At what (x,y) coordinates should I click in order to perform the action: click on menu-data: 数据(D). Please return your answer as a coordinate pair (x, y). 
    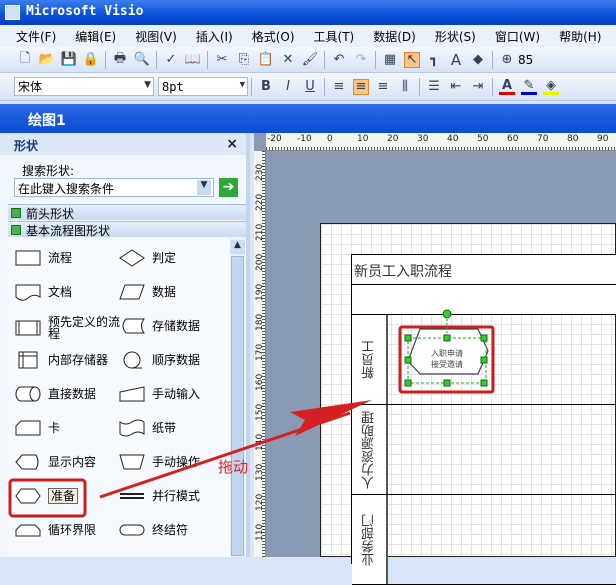
    Looking at the image, I should click on (394, 36).